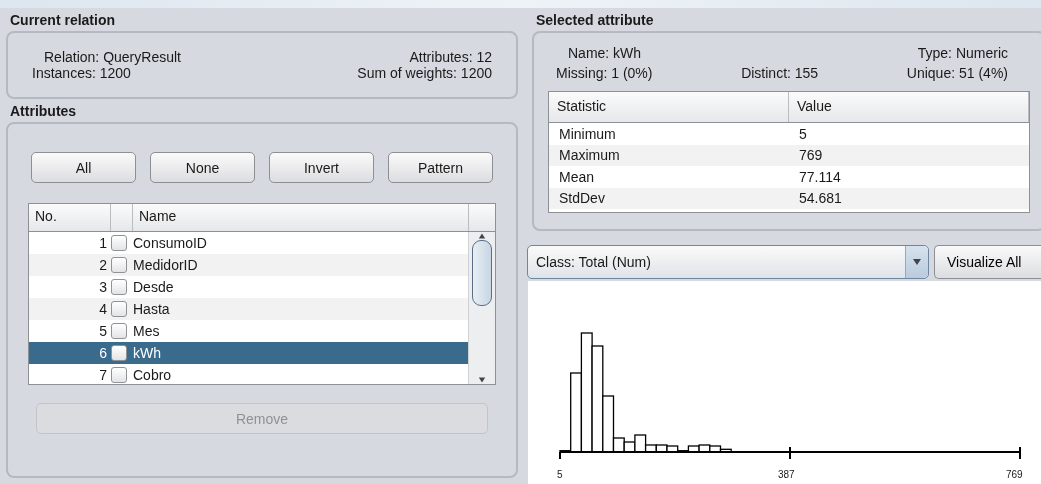 This screenshot has height=484, width=1041. I want to click on attribute-row: 6 kWh, so click(248, 353).